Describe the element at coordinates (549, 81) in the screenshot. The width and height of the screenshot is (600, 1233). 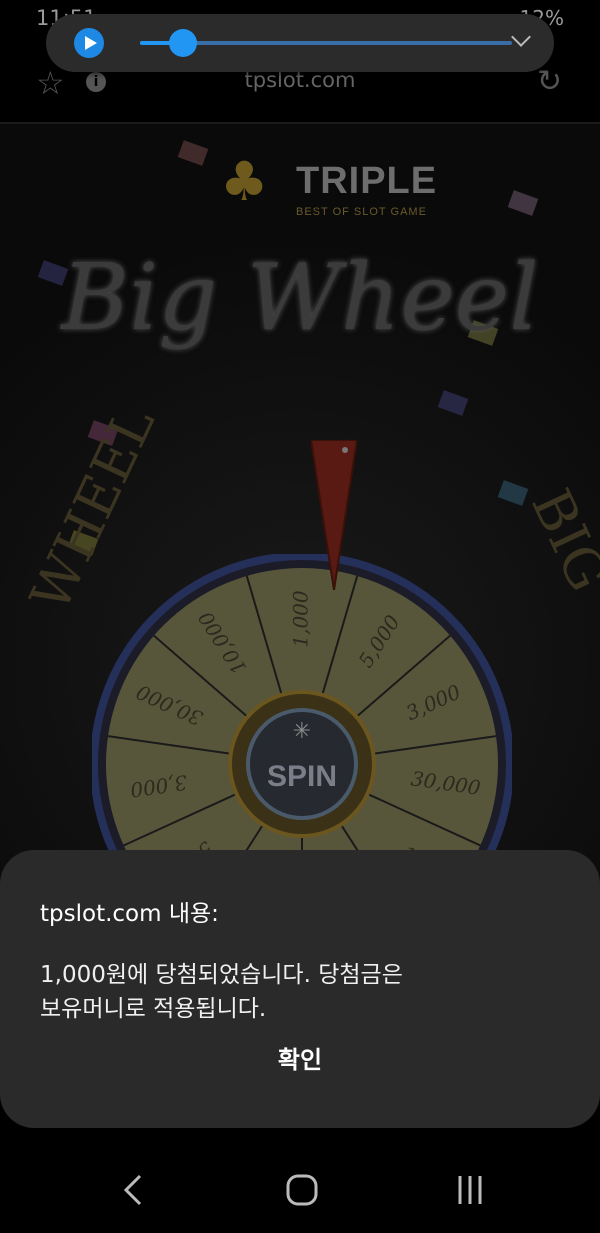
I see `reload-icon: ↻` at that location.